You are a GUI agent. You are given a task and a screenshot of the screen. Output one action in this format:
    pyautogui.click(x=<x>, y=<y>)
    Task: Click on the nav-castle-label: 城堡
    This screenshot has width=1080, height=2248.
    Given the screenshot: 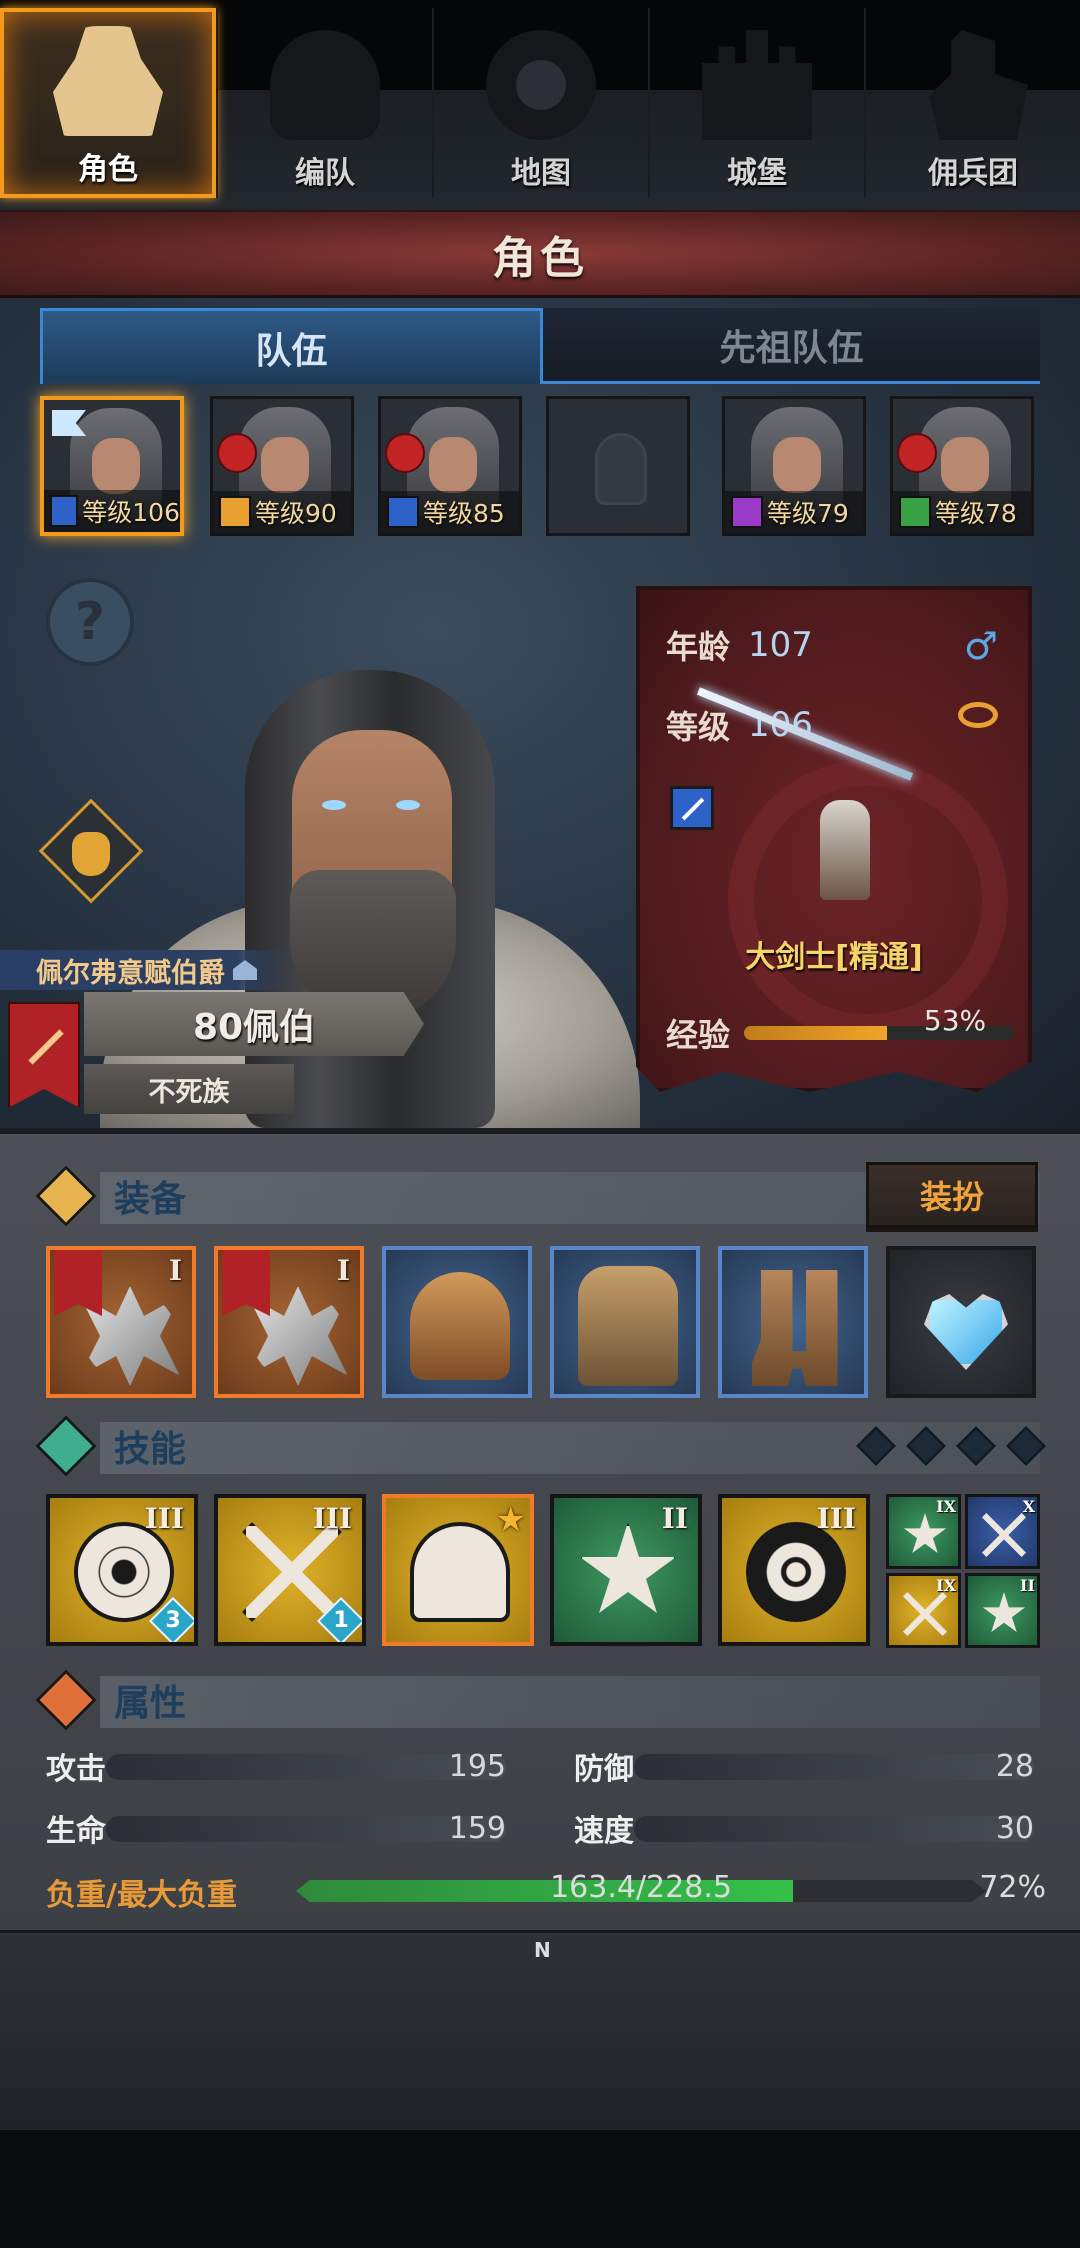 What is the action you would take?
    pyautogui.click(x=757, y=173)
    